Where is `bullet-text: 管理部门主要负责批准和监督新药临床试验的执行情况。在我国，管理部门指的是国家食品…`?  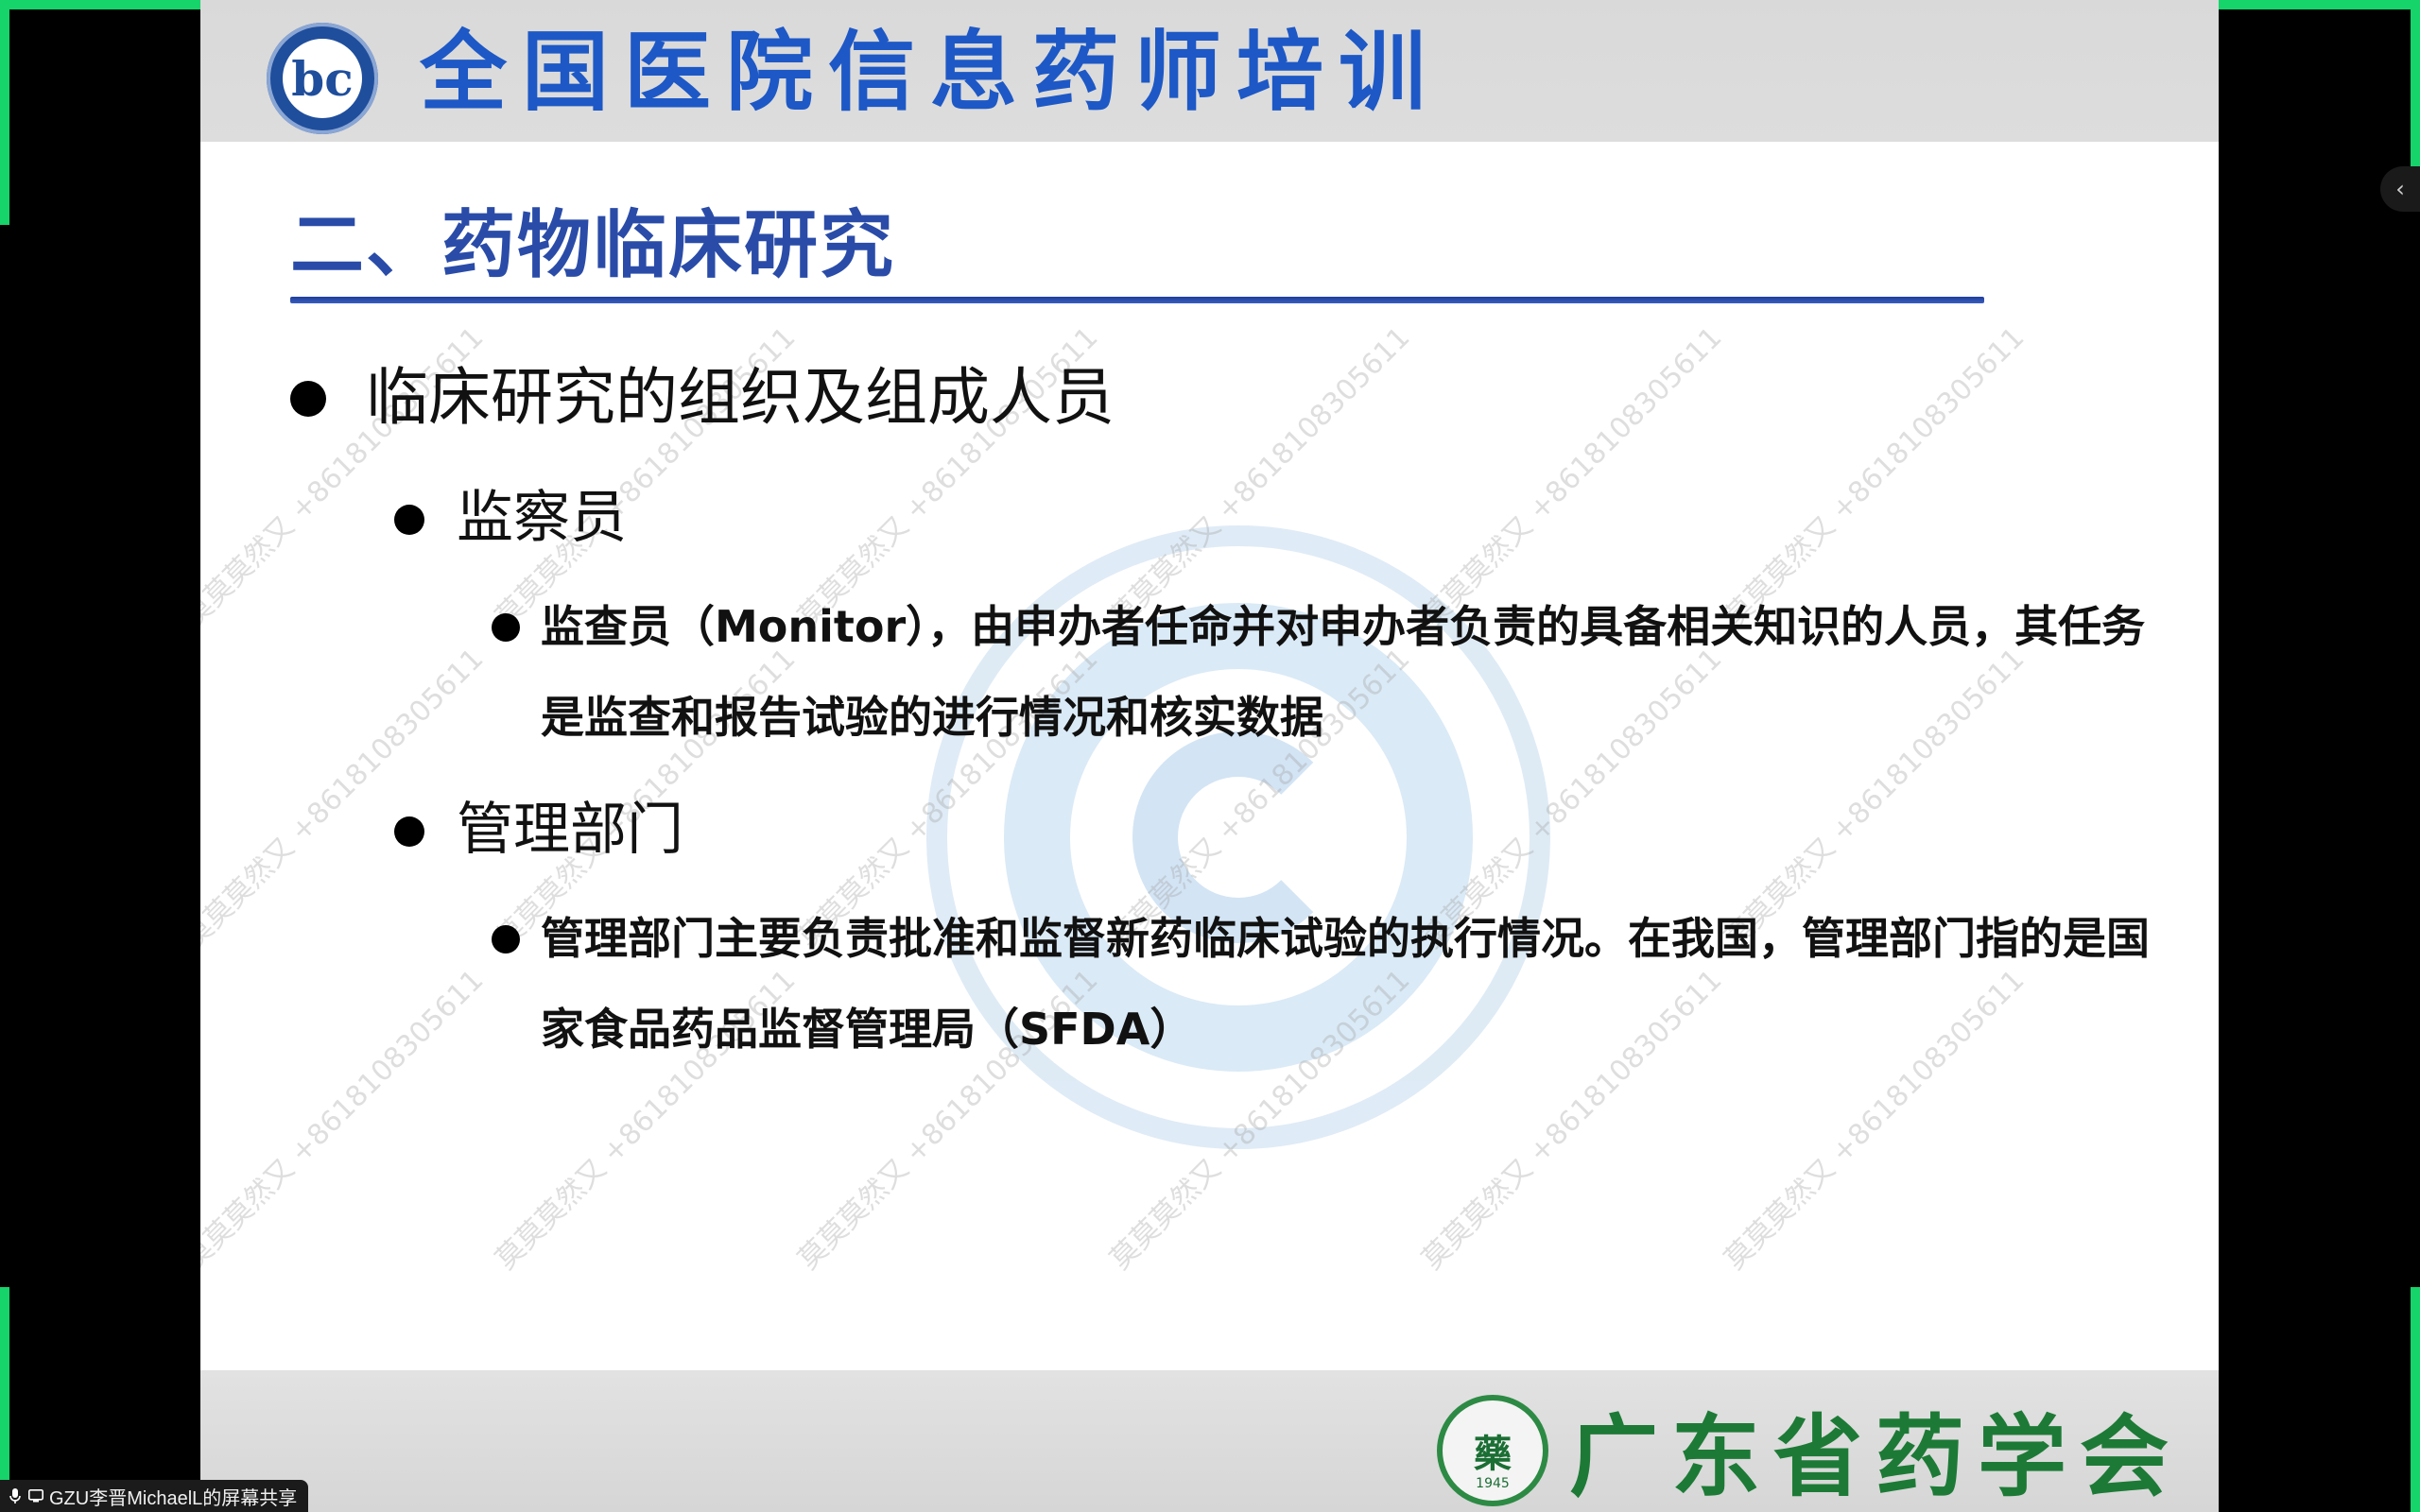 bullet-text: 管理部门主要负责批准和监督新药临床试验的执行情况。在我国，管理部门指的是国家食品… is located at coordinates (1345, 984).